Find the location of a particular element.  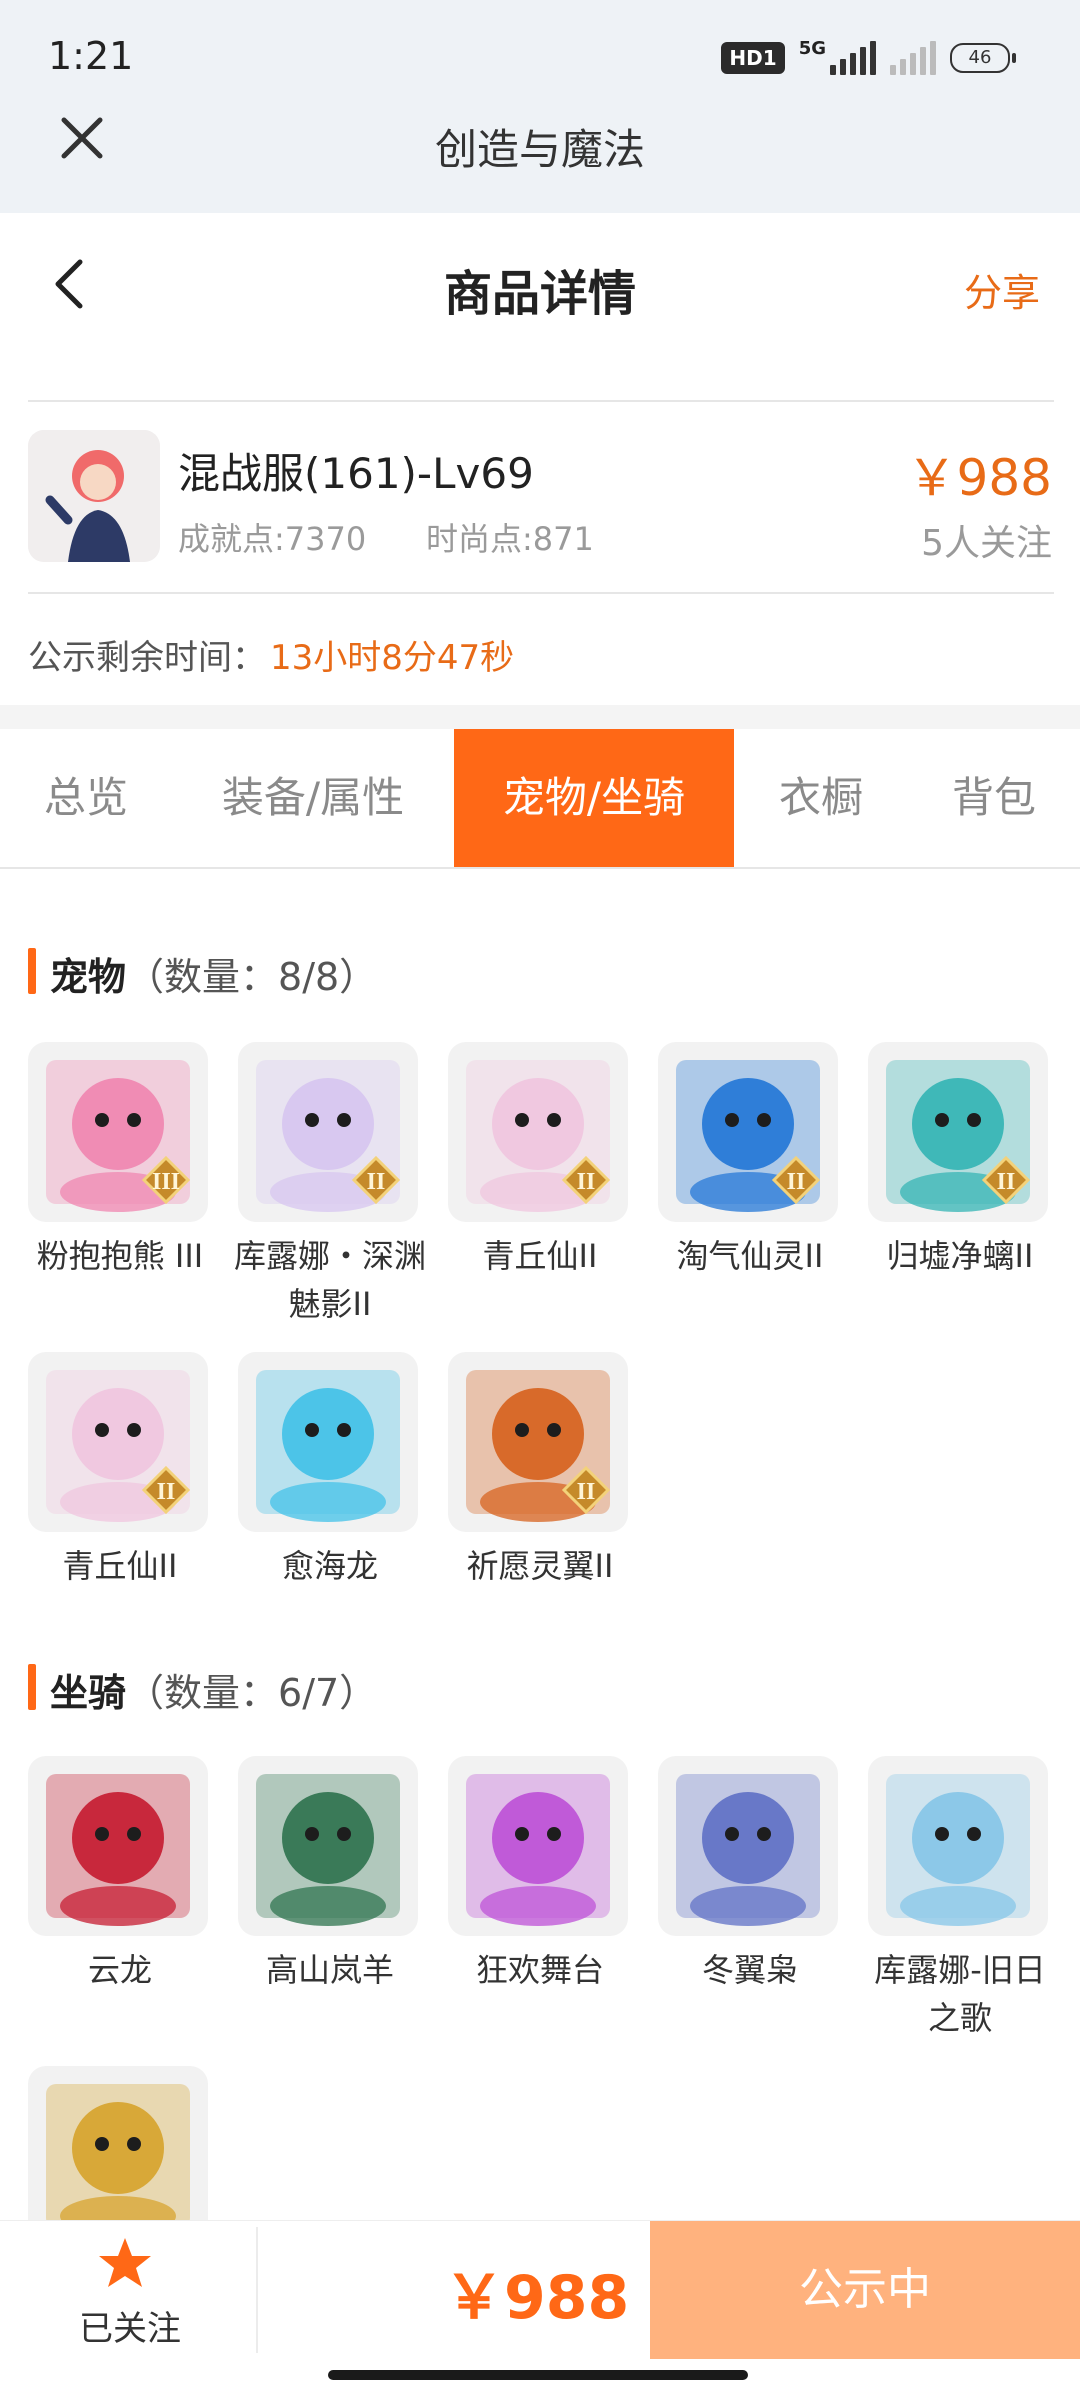

achievement-points: 成就点:7370 is located at coordinates (272, 539).